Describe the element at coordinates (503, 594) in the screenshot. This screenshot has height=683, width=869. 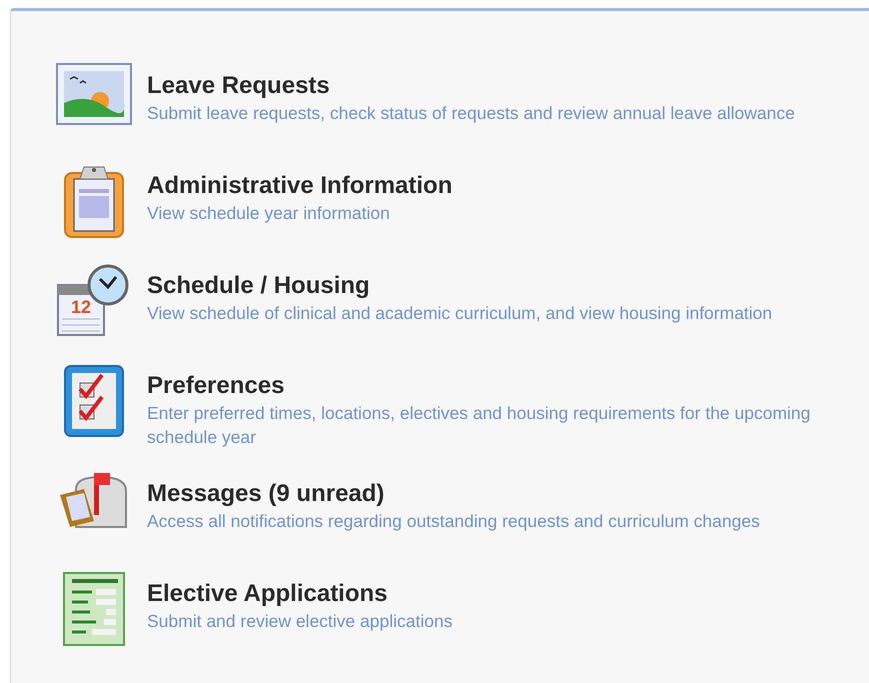
I see `item-title: Elective Applications` at that location.